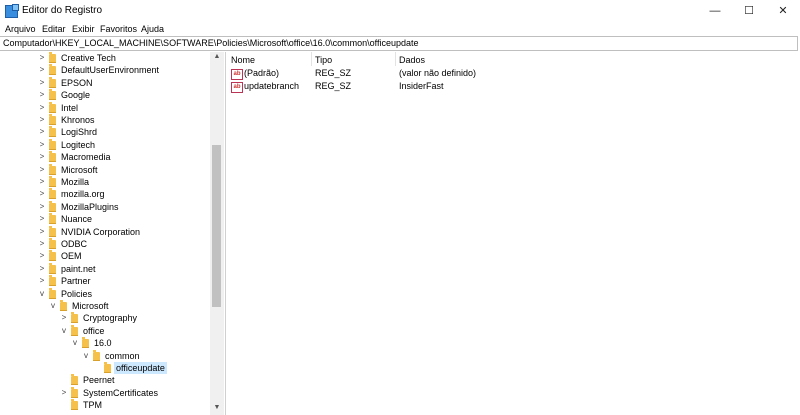 This screenshot has width=800, height=415. What do you see at coordinates (105, 392) in the screenshot?
I see `tree-item: > SystemCertificates` at bounding box center [105, 392].